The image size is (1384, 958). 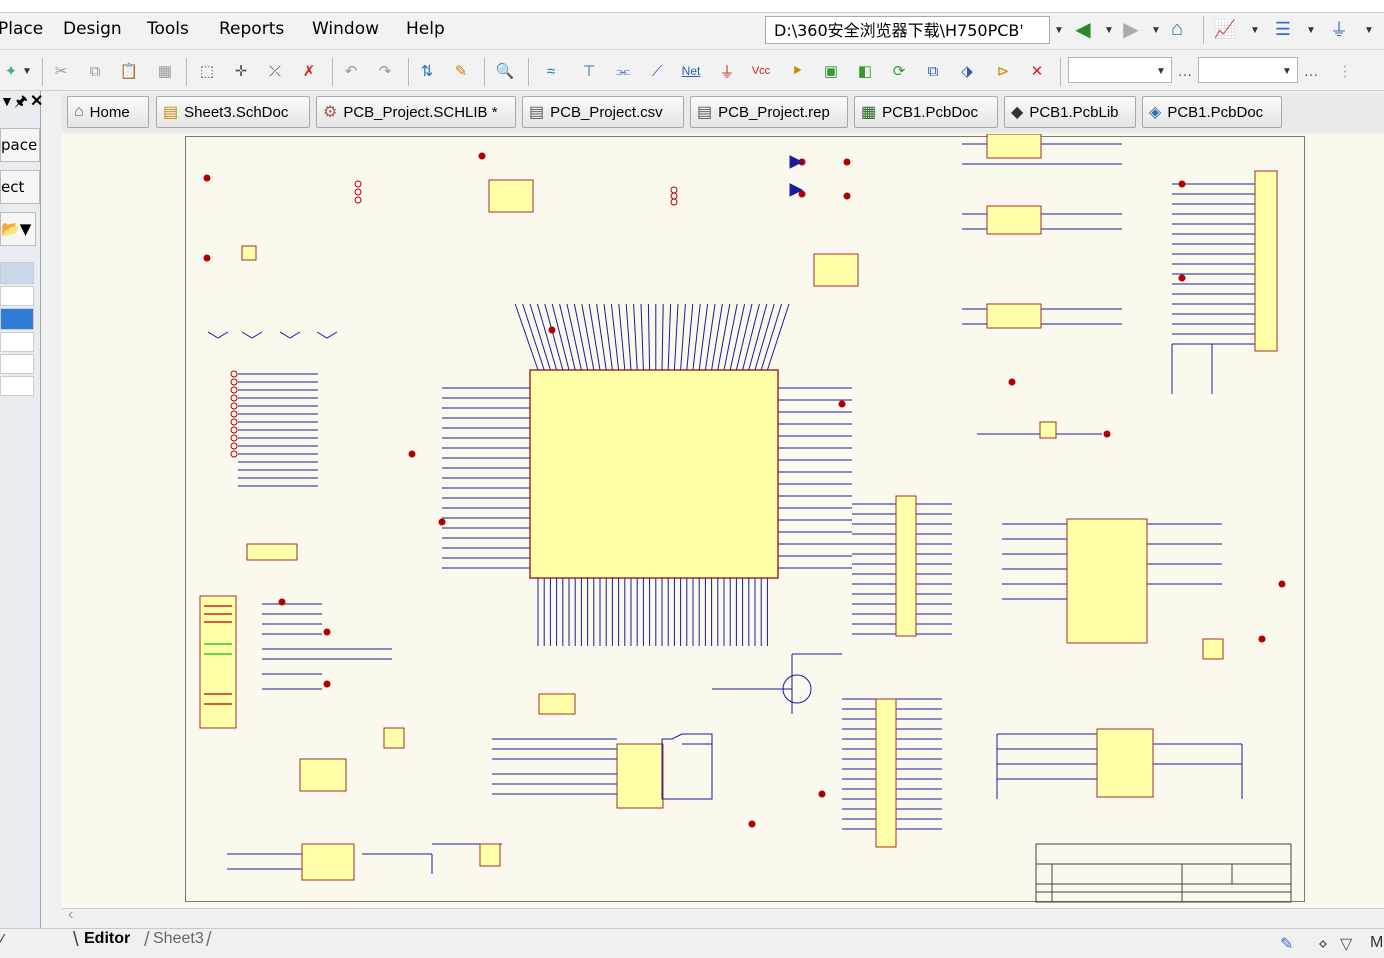 What do you see at coordinates (589, 71) in the screenshot?
I see `place-bus-icon: ⊤` at bounding box center [589, 71].